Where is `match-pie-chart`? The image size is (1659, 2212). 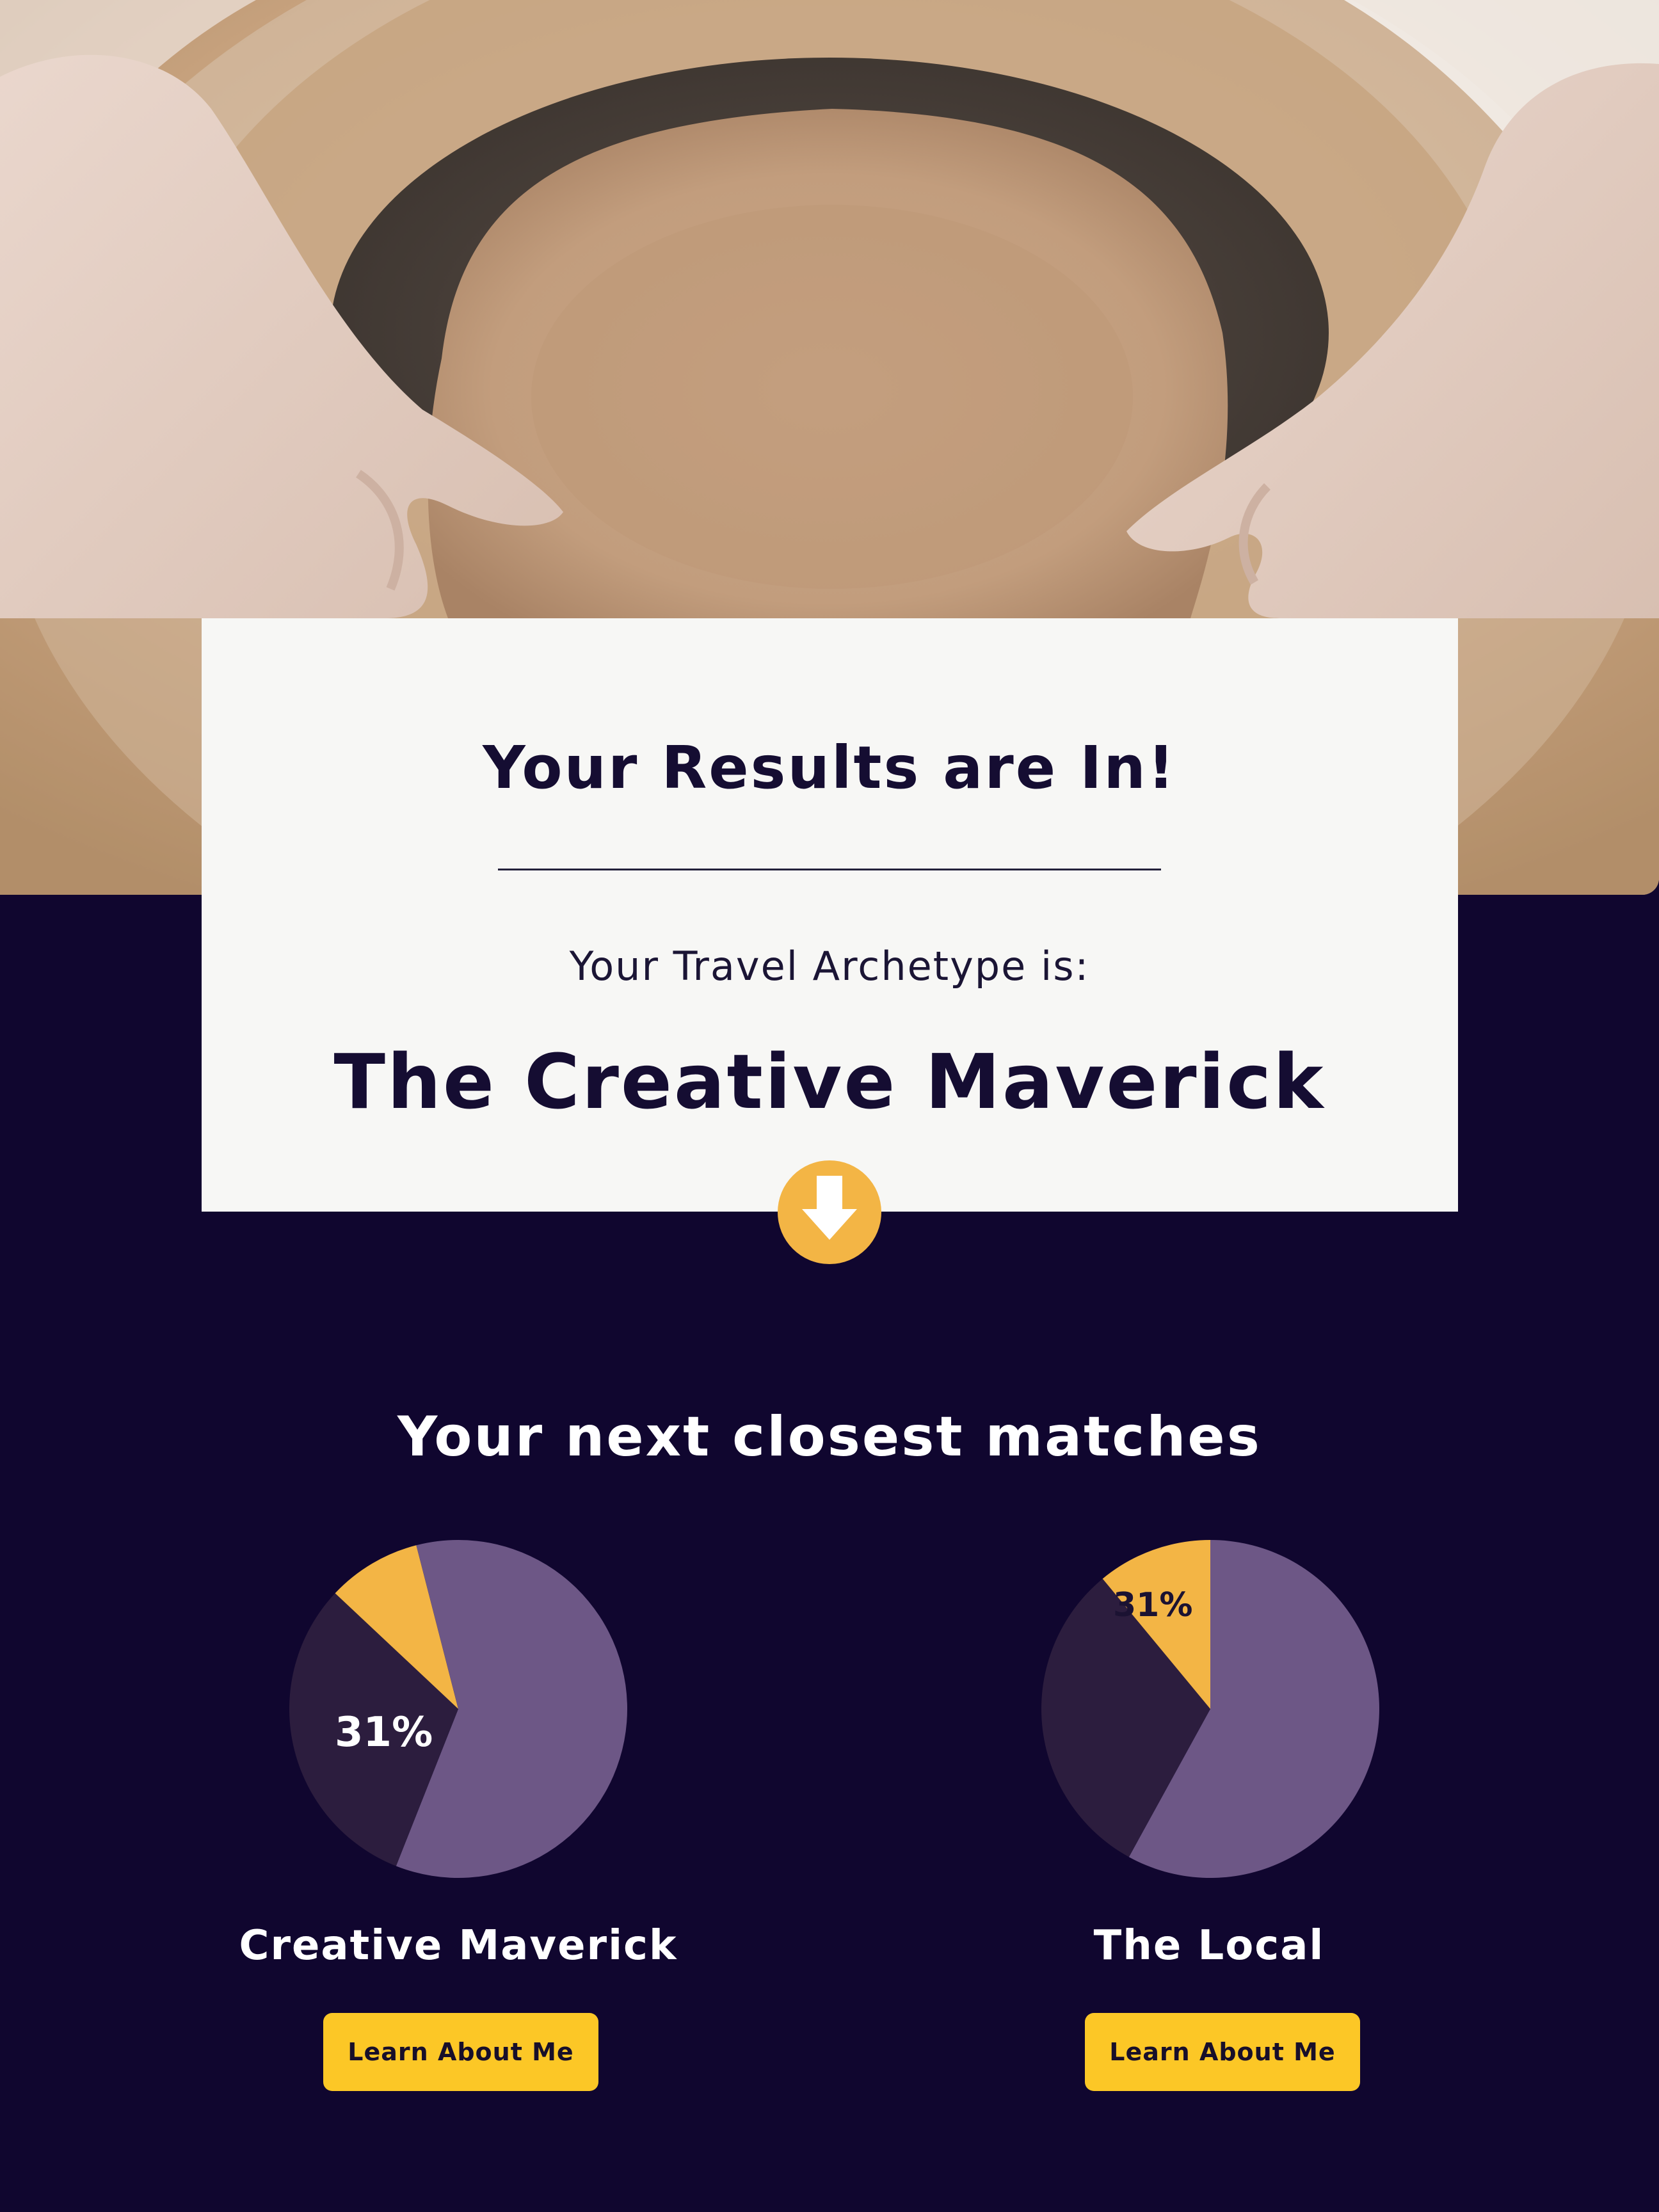
match-pie-chart is located at coordinates (1210, 1709).